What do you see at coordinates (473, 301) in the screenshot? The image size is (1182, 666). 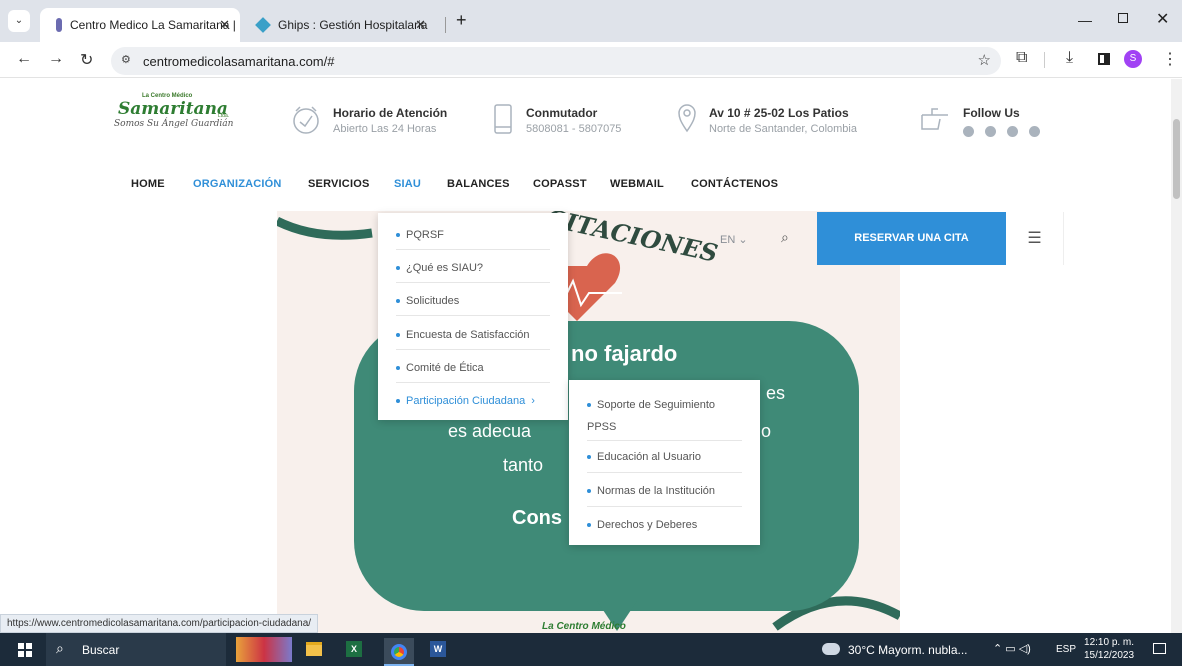 I see `menu-item-solicitudes: Solicitudes` at bounding box center [473, 301].